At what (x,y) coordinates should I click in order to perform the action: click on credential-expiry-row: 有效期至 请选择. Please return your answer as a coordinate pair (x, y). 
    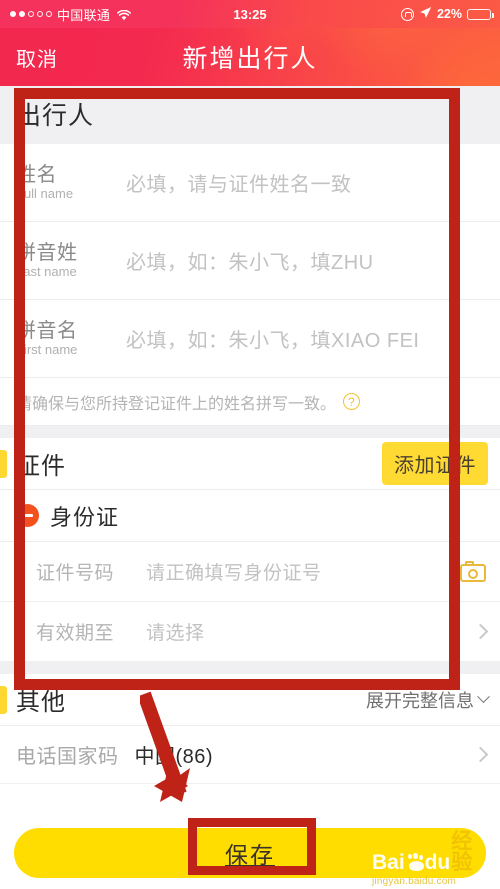
    Looking at the image, I should click on (250, 632).